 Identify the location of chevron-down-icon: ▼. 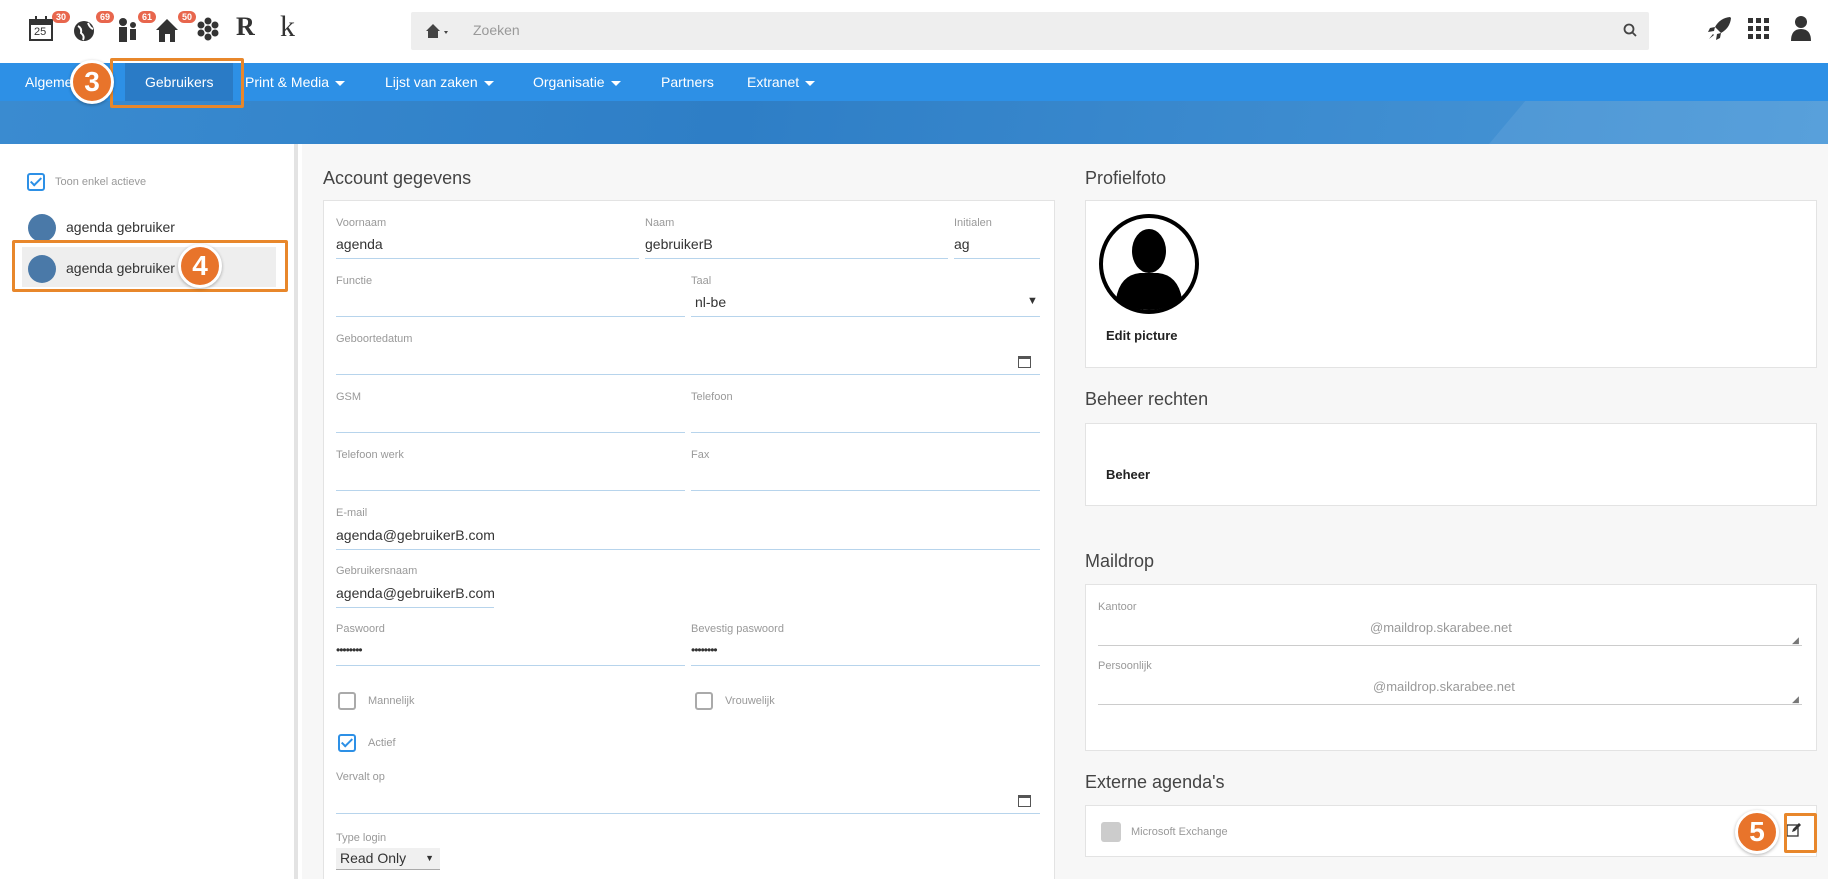
(429, 858).